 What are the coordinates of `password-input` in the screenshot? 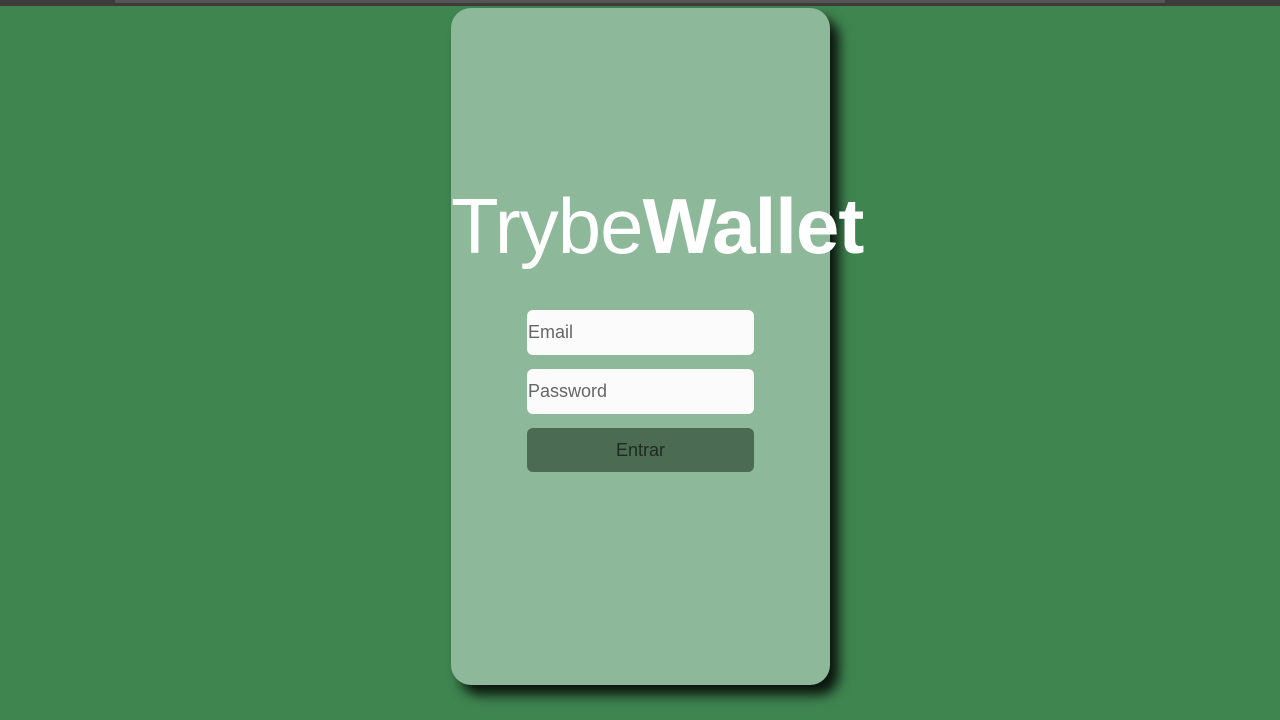 It's located at (640, 391).